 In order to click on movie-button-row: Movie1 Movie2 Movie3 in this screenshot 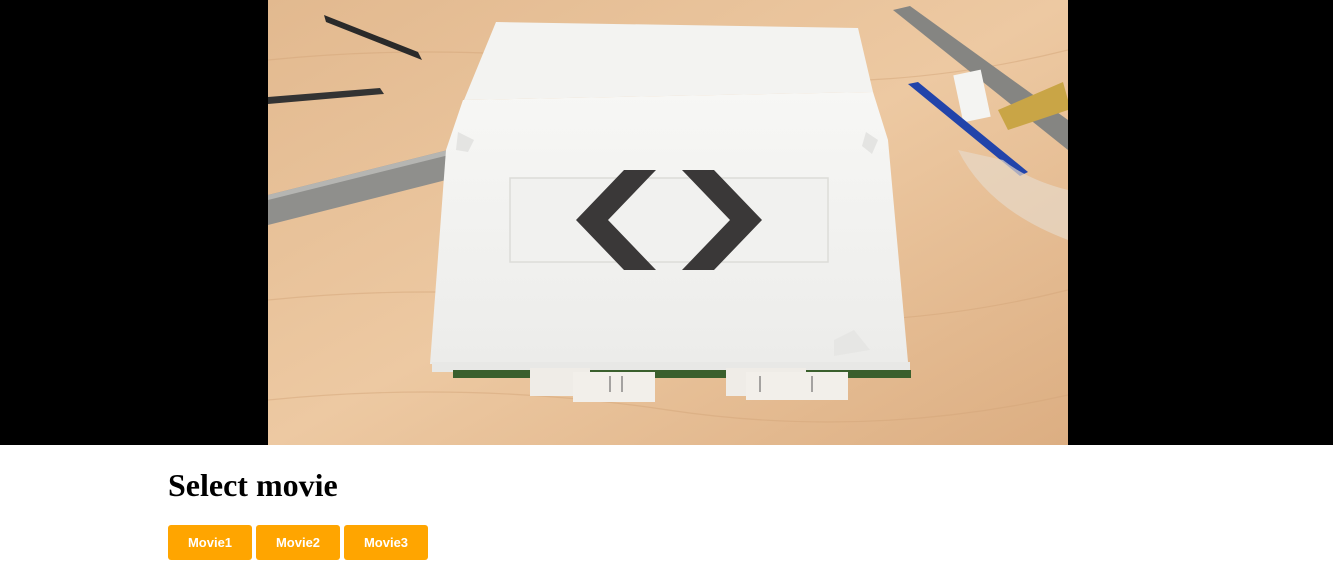, I will do `click(298, 542)`.